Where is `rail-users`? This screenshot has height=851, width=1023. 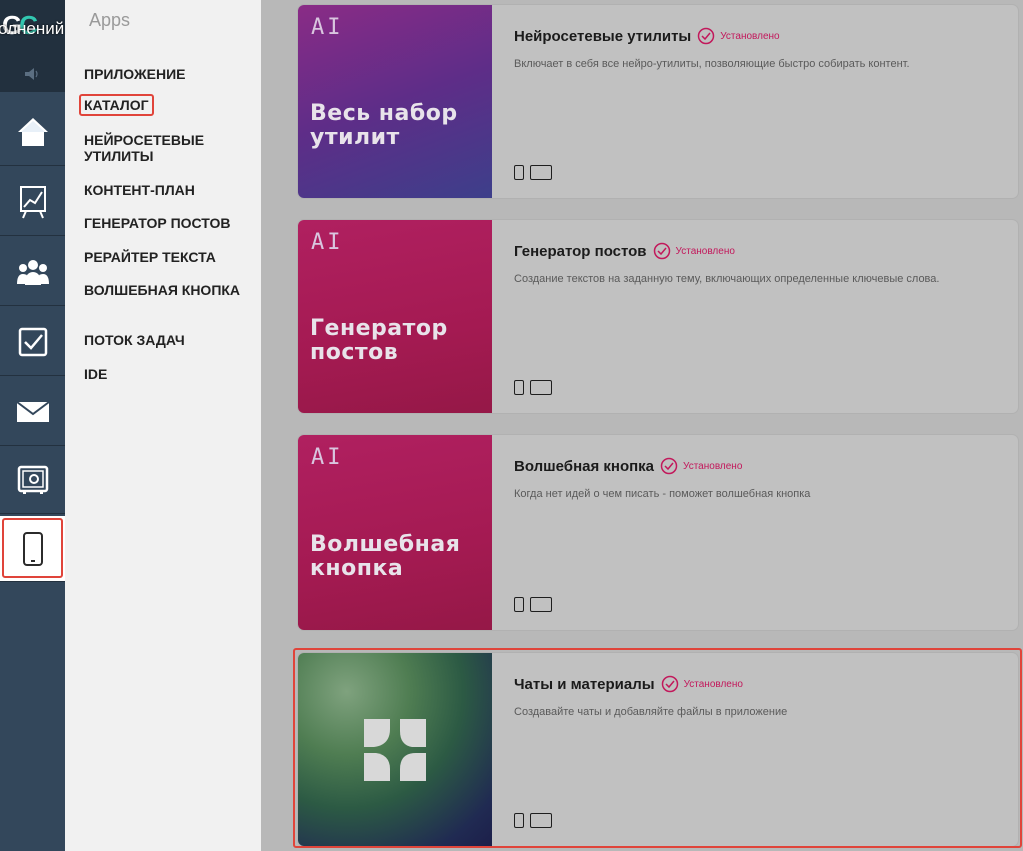 rail-users is located at coordinates (32, 272).